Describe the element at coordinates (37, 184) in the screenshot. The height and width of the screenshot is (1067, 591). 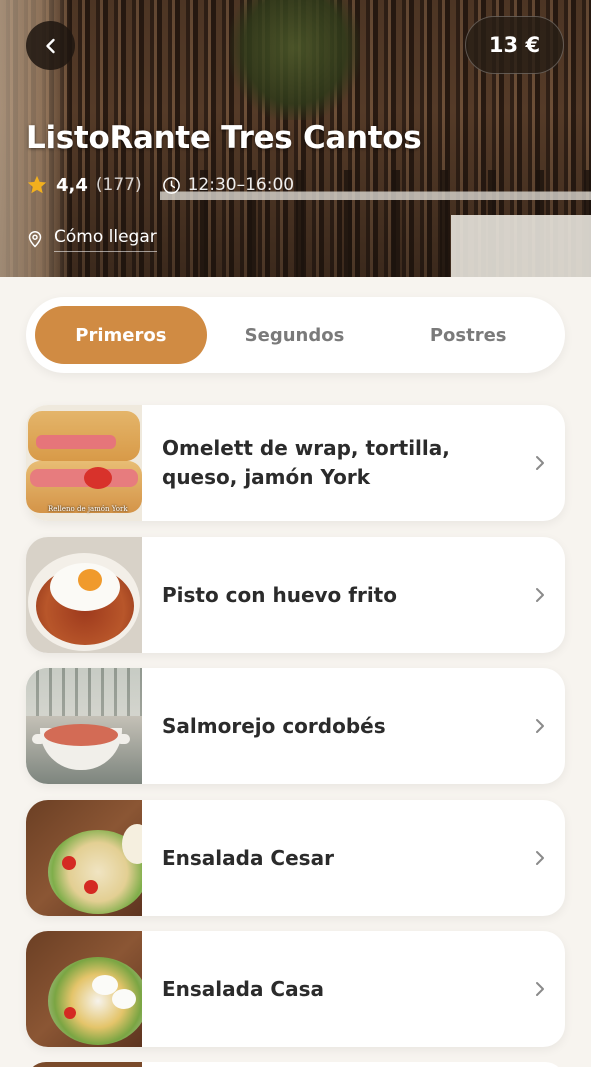
I see `star-icon` at that location.